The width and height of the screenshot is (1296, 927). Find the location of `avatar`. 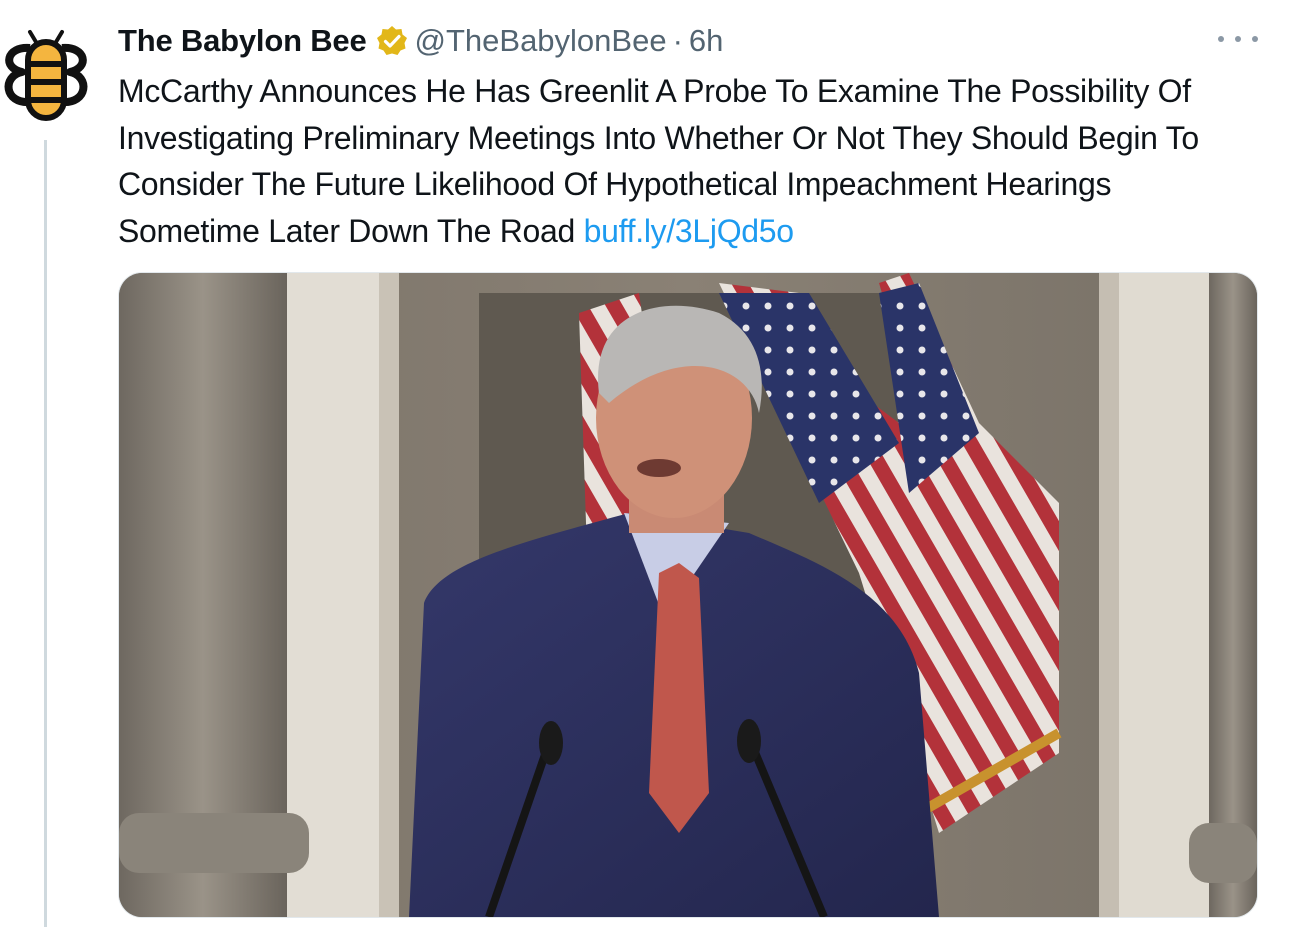

avatar is located at coordinates (46, 76).